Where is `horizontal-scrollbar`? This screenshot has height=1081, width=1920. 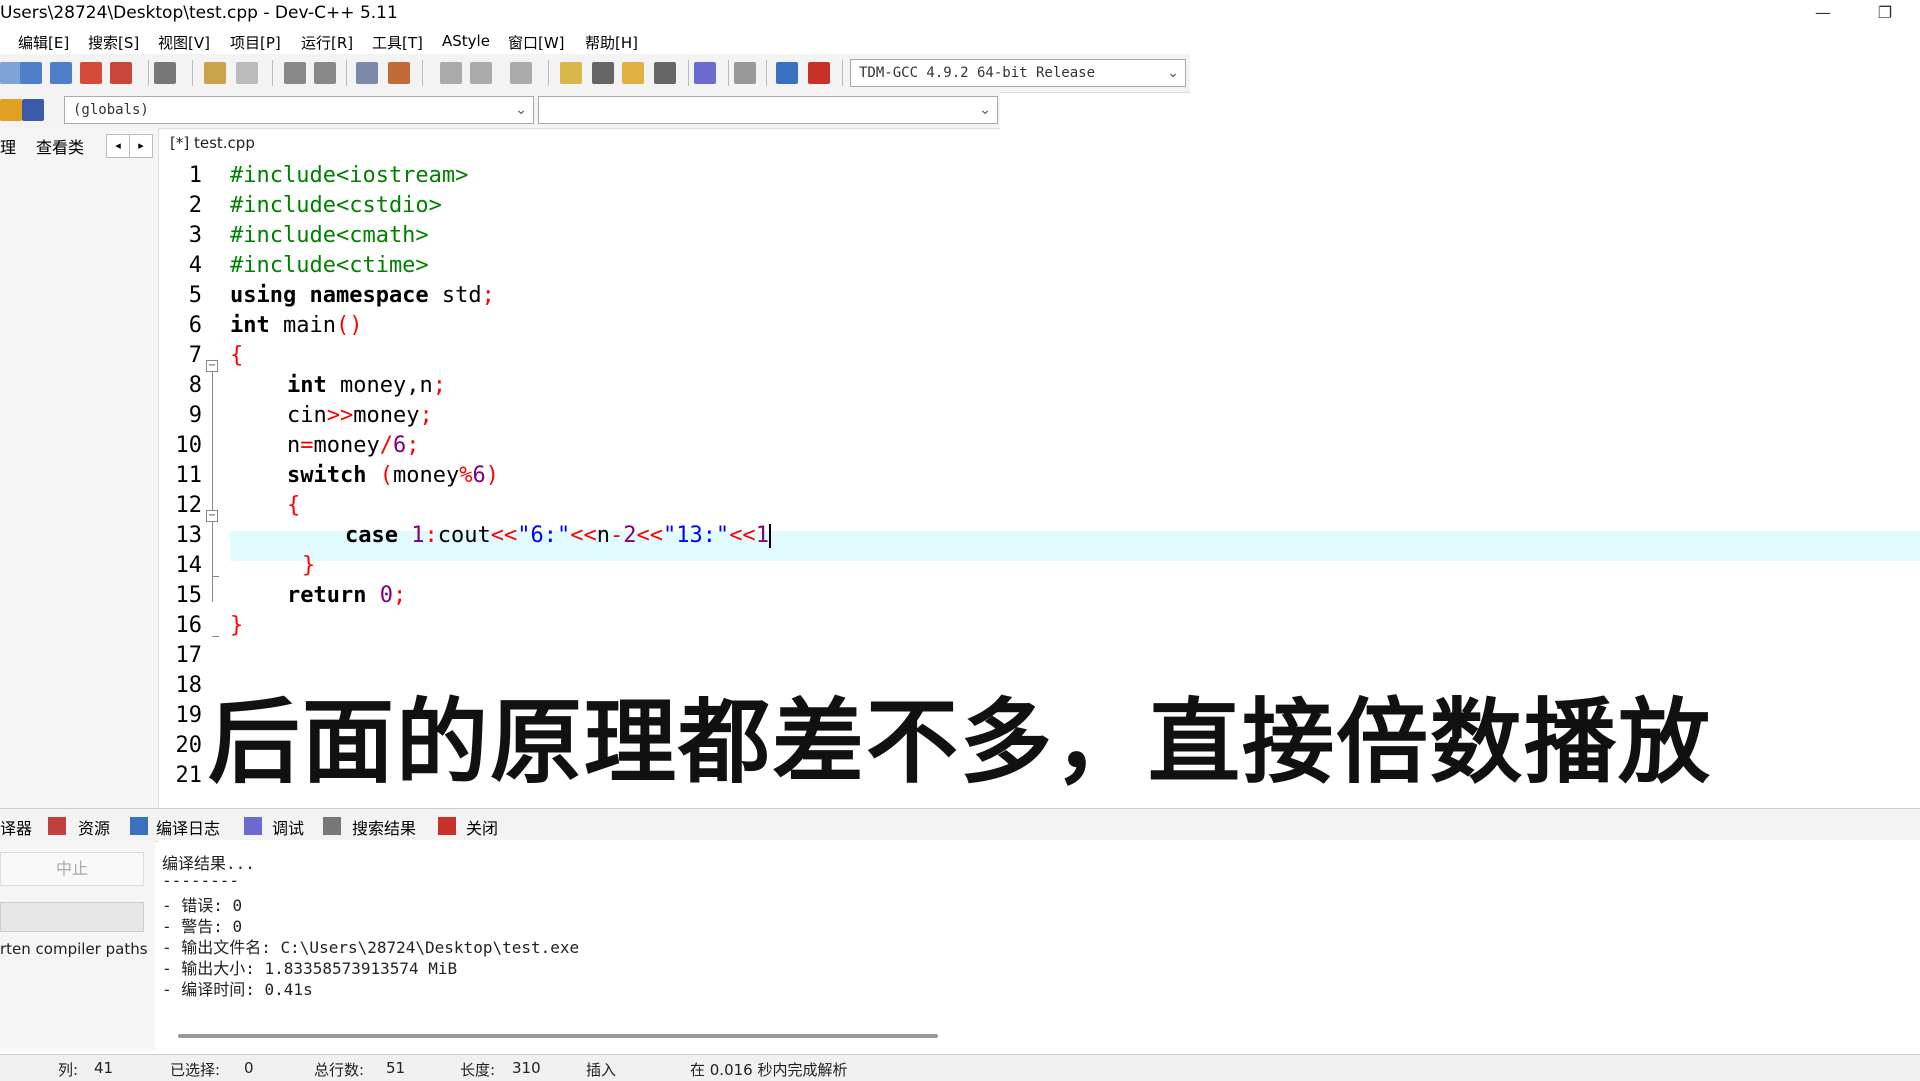
horizontal-scrollbar is located at coordinates (558, 1036).